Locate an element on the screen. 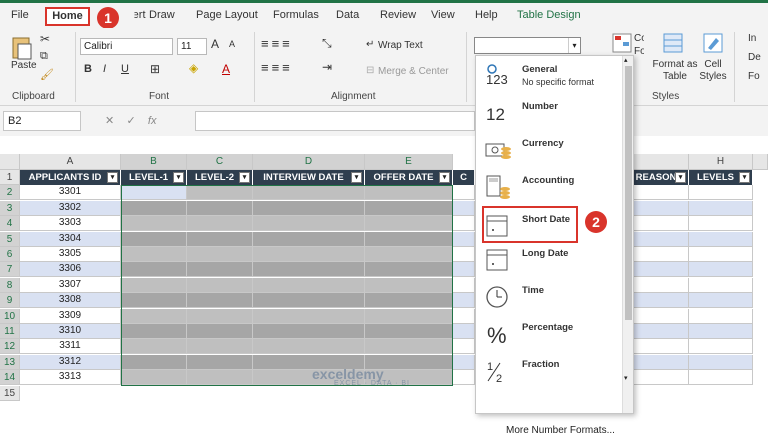  tab-table-design: Table Design is located at coordinates (549, 15).